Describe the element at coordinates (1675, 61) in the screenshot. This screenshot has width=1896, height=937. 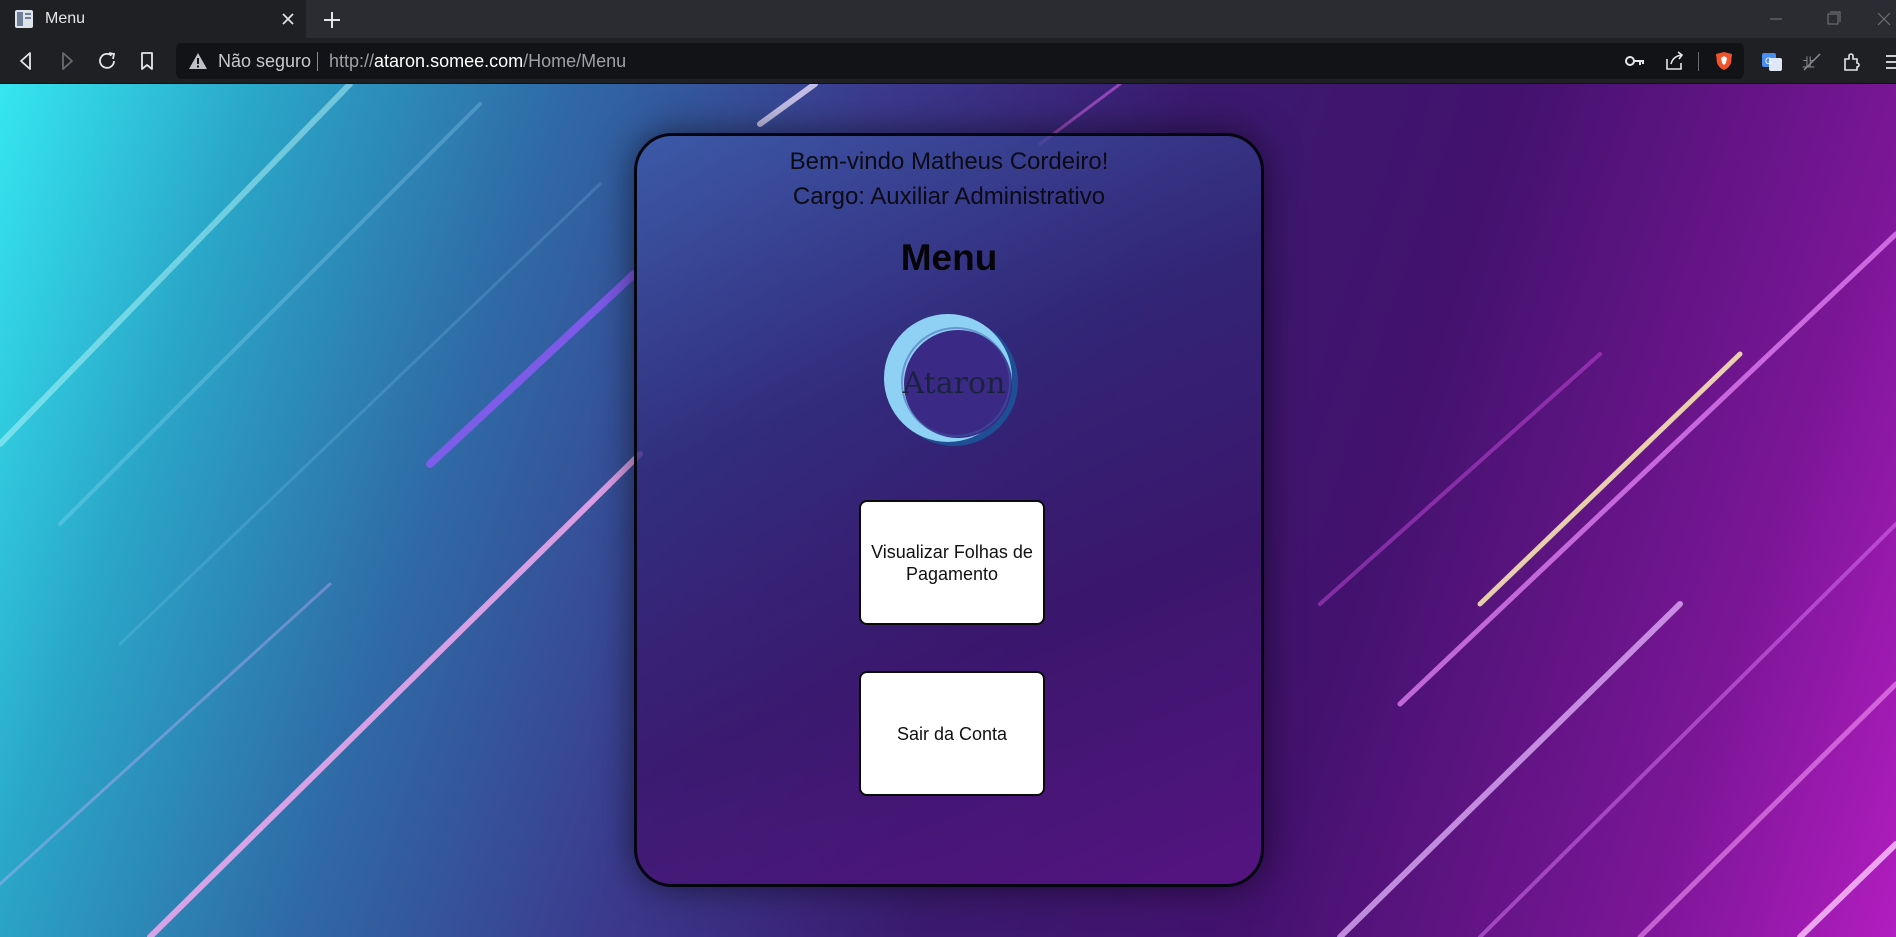
I see `share-icon` at that location.